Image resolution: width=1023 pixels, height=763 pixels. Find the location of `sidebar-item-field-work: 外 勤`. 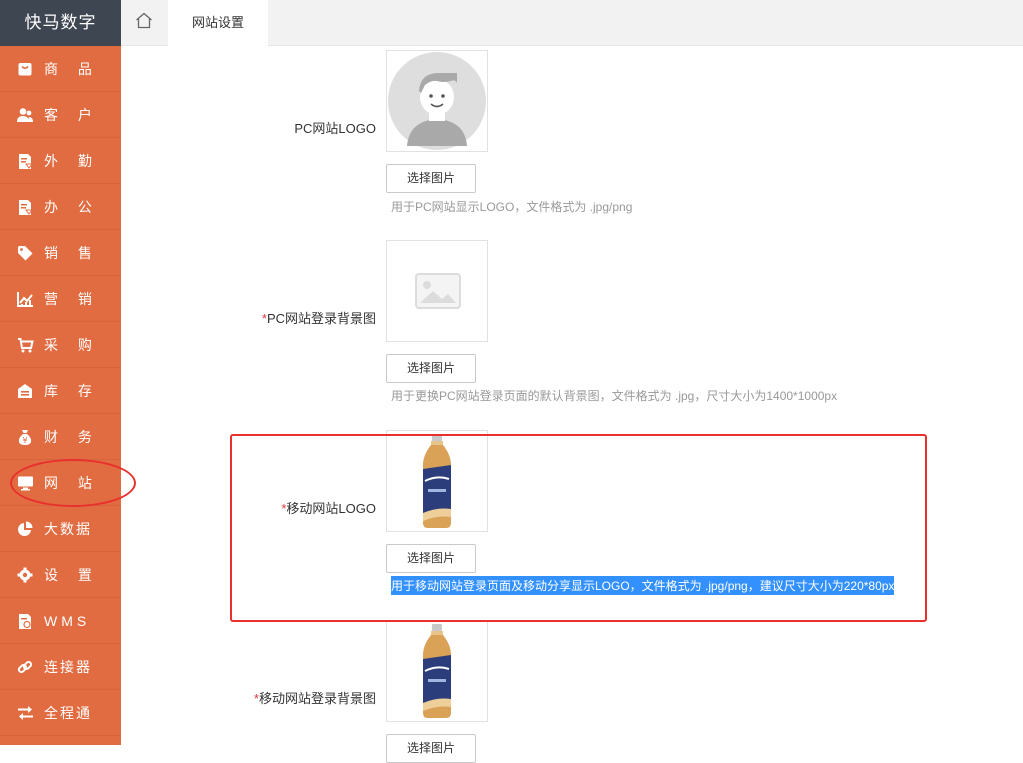

sidebar-item-field-work: 外 勤 is located at coordinates (60, 161).